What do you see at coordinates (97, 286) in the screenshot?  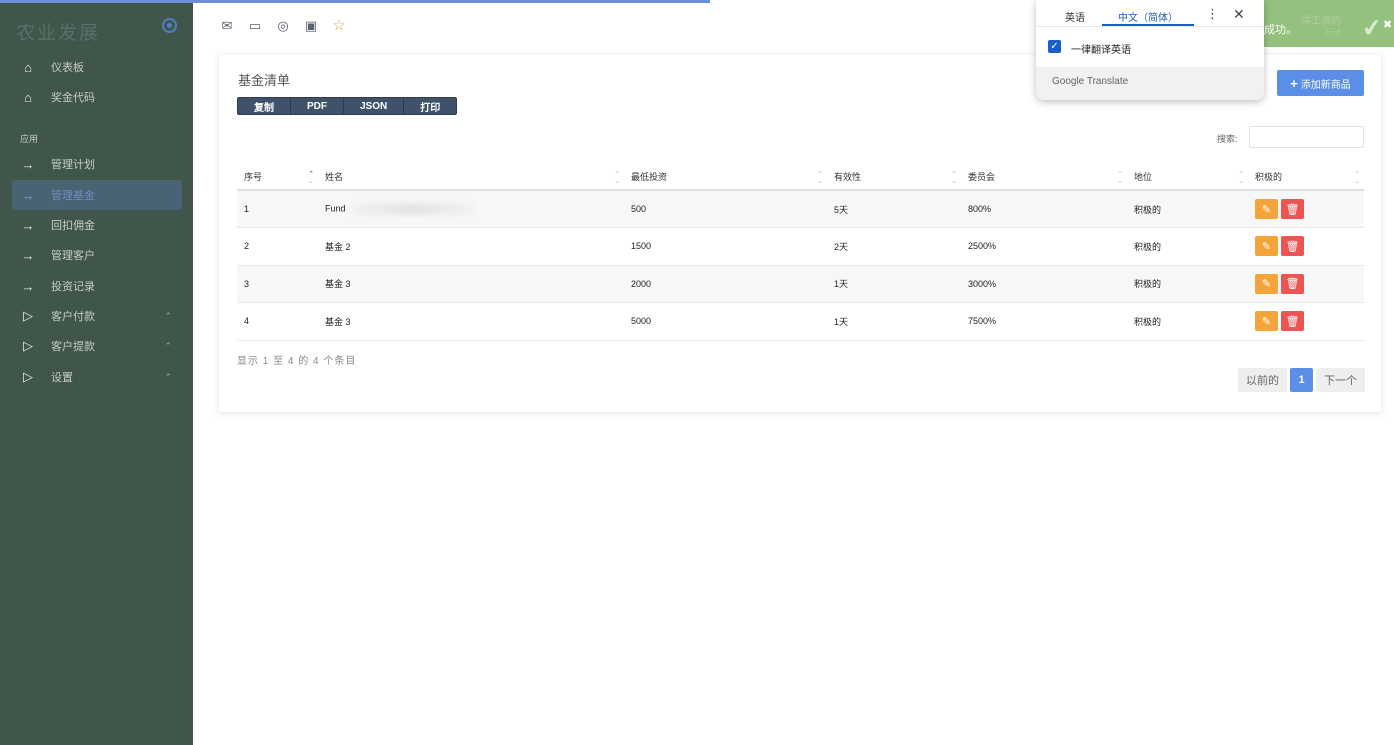 I see `sidebar-item-investment-records: → 投资记录` at bounding box center [97, 286].